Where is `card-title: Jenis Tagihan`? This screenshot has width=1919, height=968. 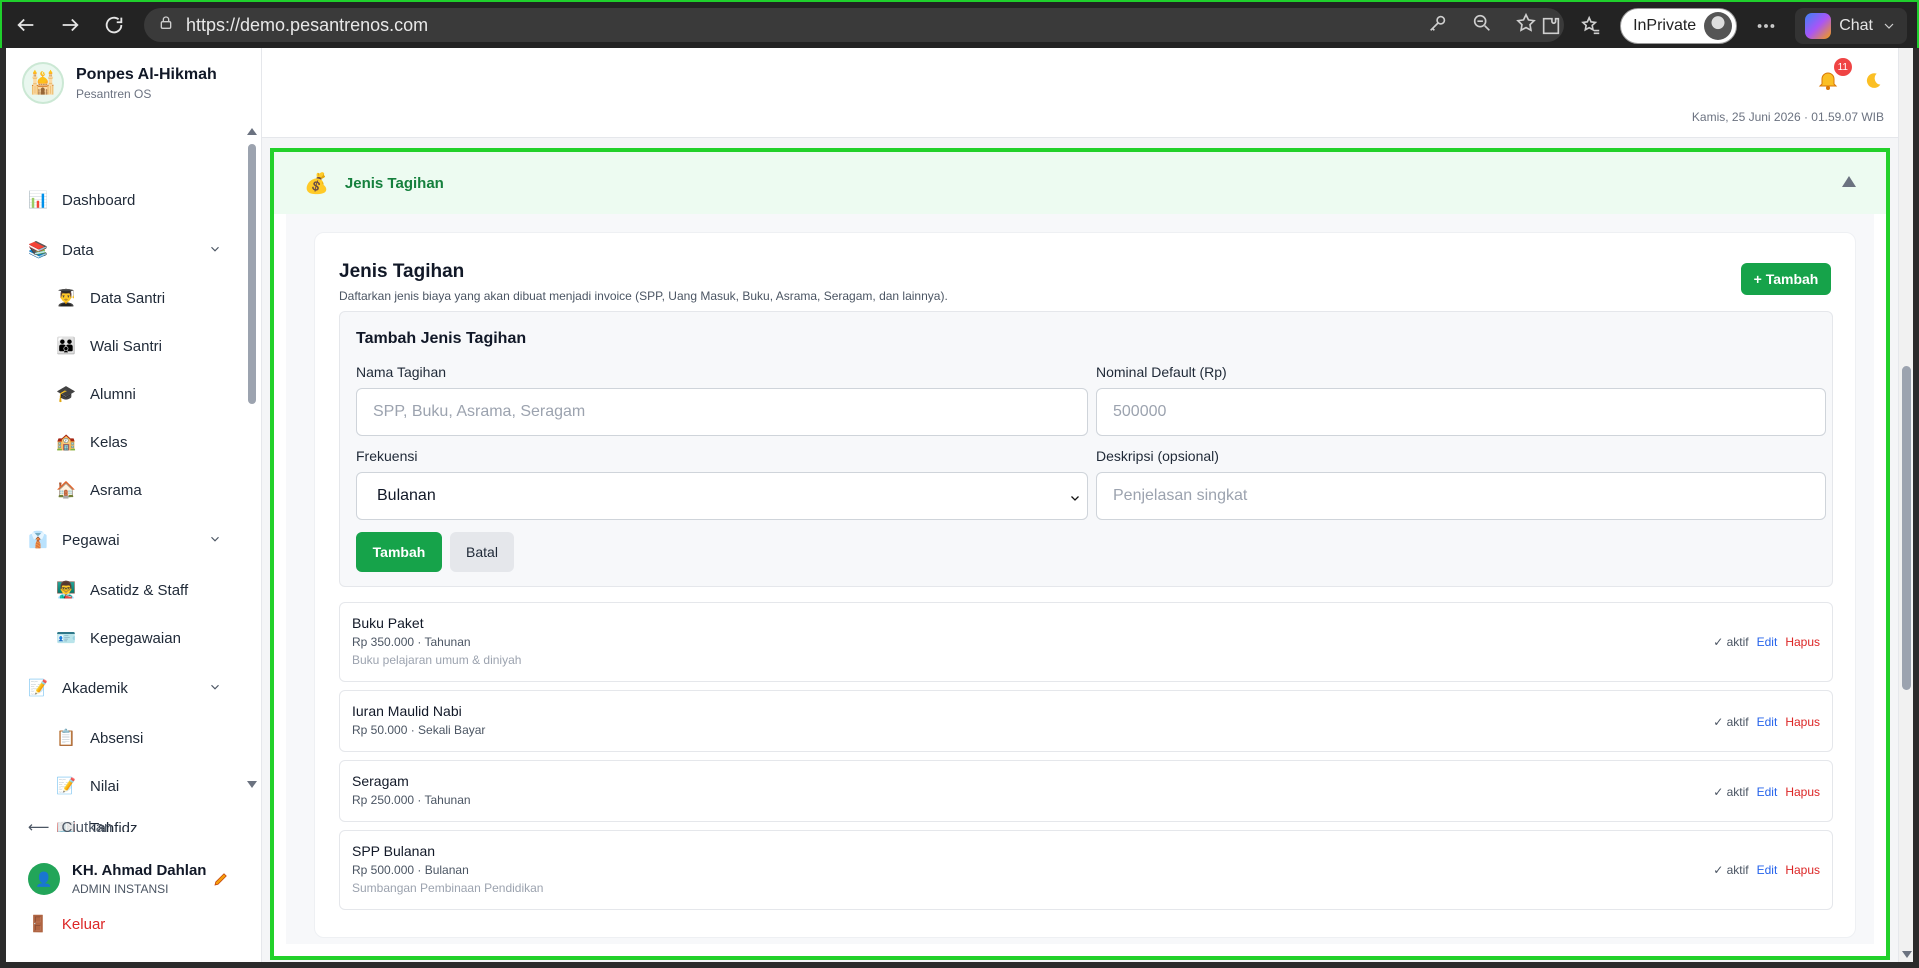 card-title: Jenis Tagihan is located at coordinates (402, 271).